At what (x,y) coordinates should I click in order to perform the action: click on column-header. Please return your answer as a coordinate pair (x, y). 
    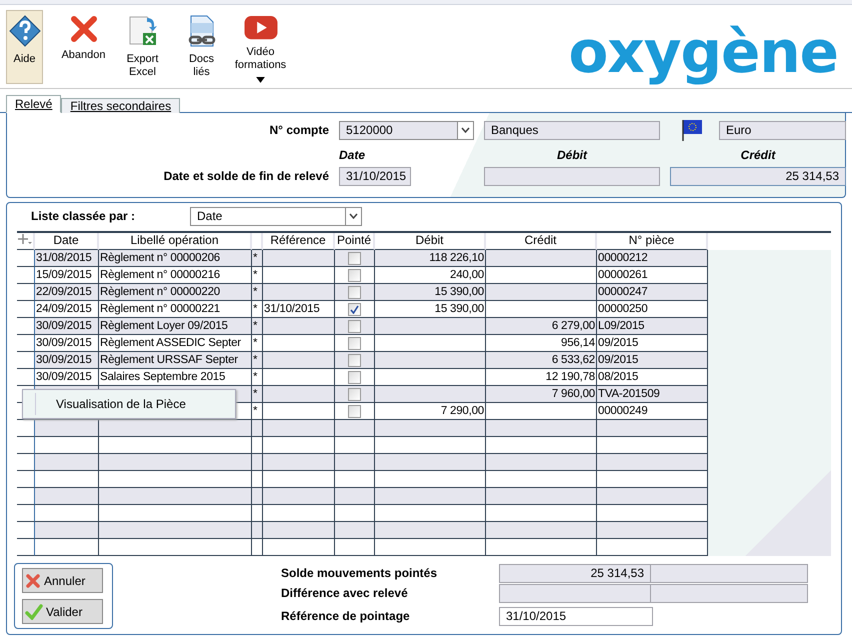
    Looking at the image, I should click on (257, 241).